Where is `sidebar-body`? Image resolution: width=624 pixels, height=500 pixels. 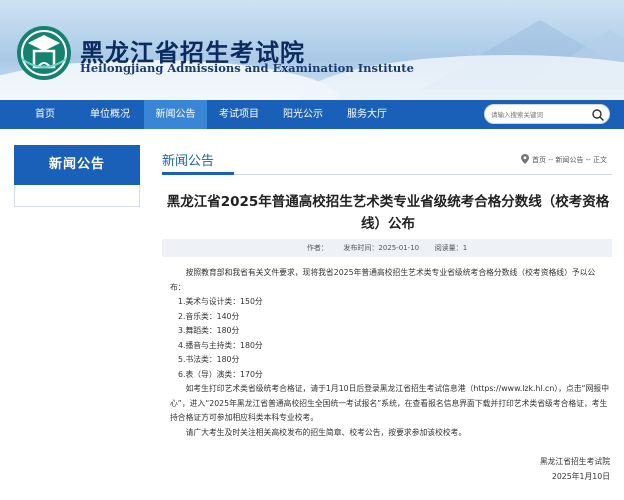 sidebar-body is located at coordinates (77, 196).